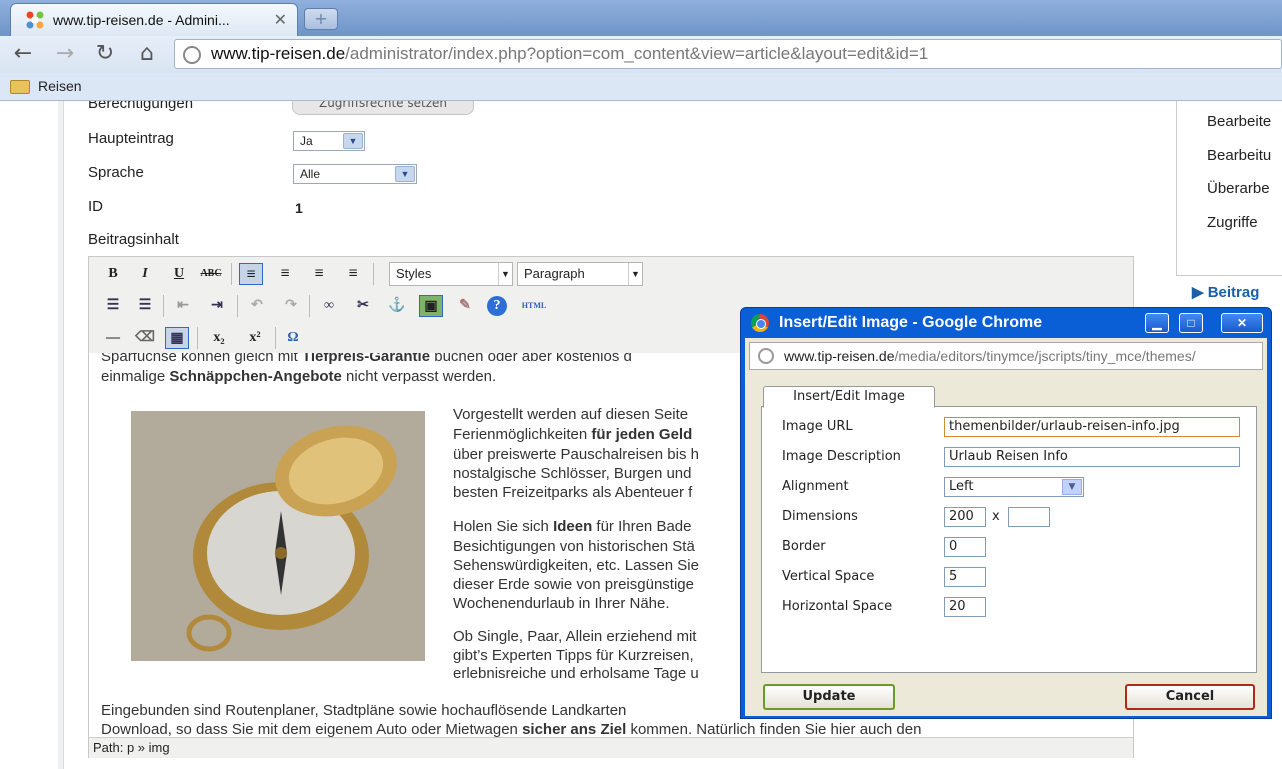 The image size is (1282, 769). Describe the element at coordinates (65, 55) in the screenshot. I see `forward-icon: →` at that location.